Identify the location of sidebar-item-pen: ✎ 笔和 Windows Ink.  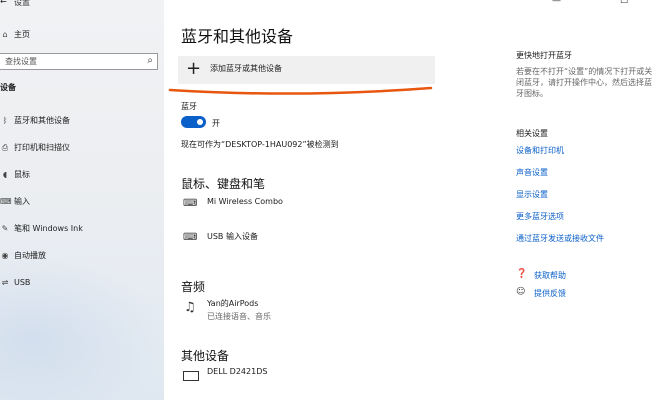
(82, 229).